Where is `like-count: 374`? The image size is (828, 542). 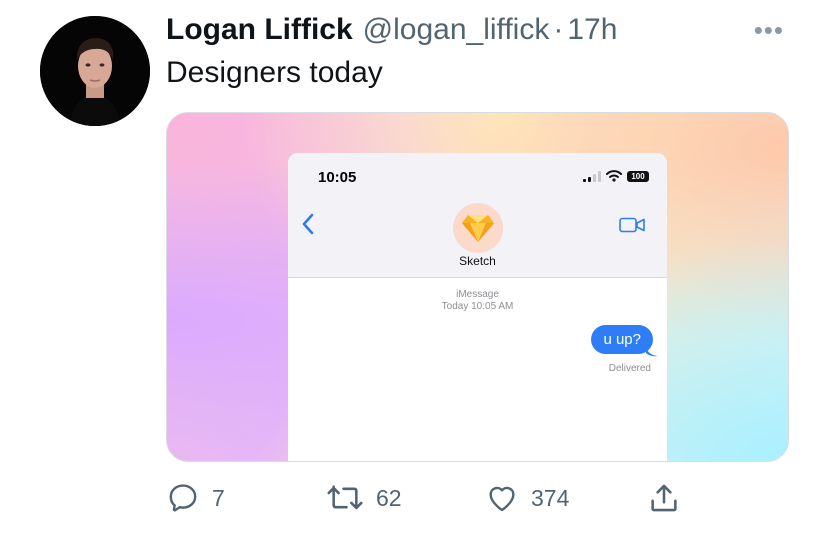 like-count: 374 is located at coordinates (550, 497).